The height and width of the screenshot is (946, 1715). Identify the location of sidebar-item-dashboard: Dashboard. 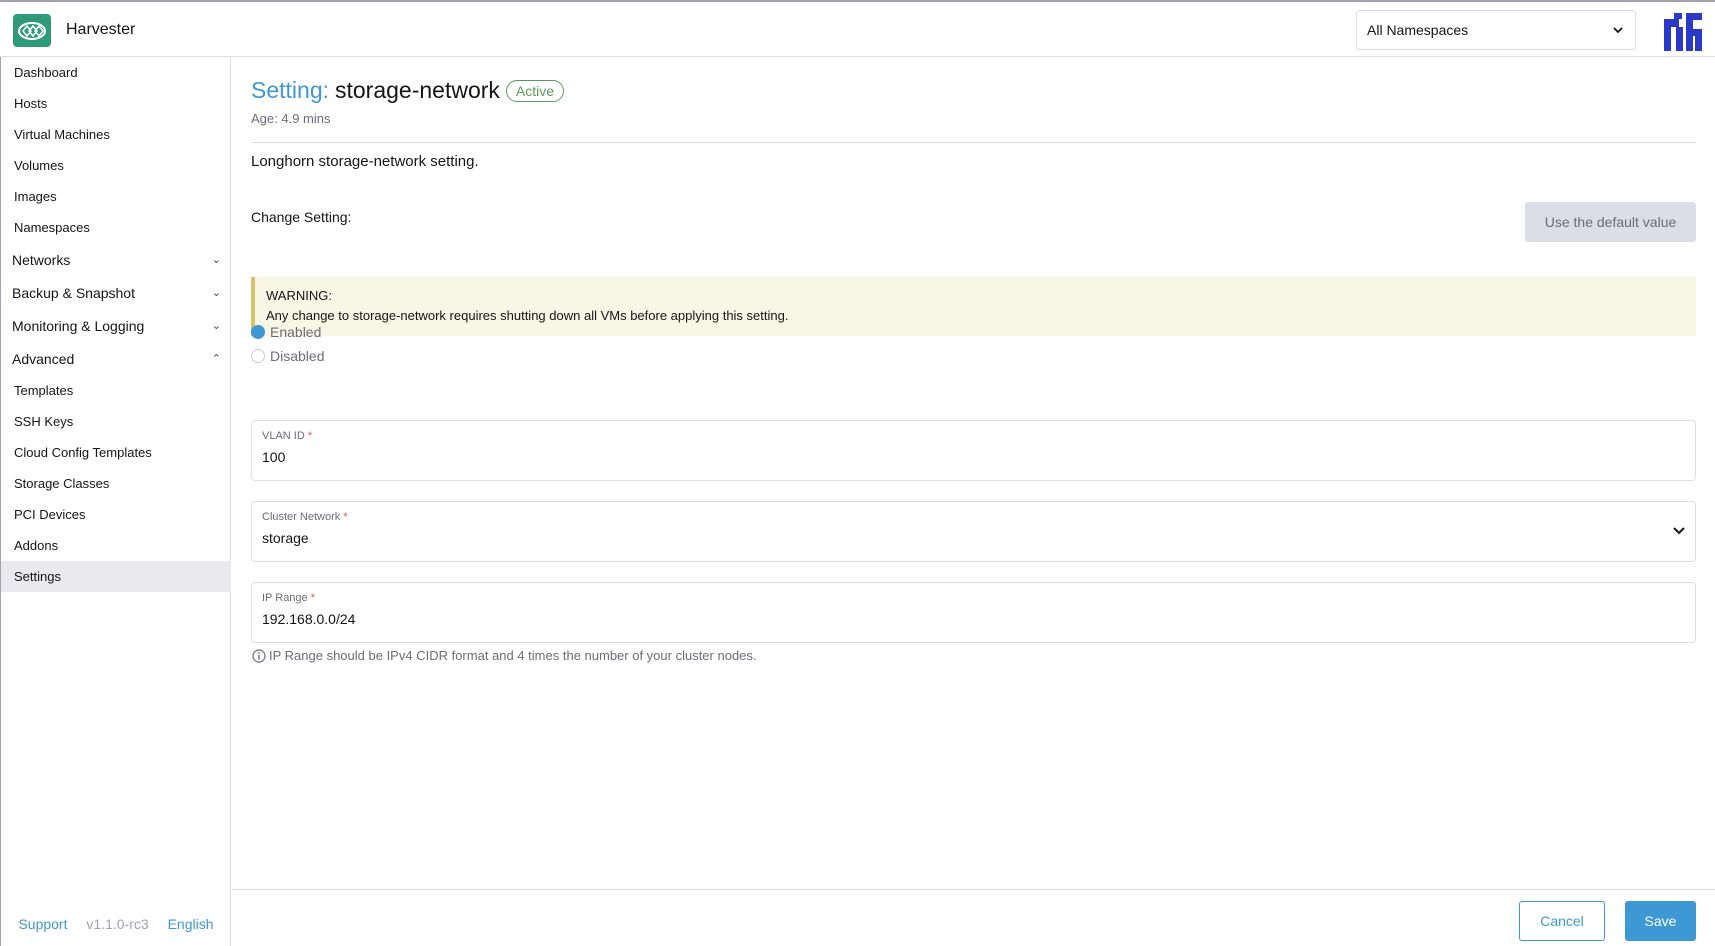
(116, 72).